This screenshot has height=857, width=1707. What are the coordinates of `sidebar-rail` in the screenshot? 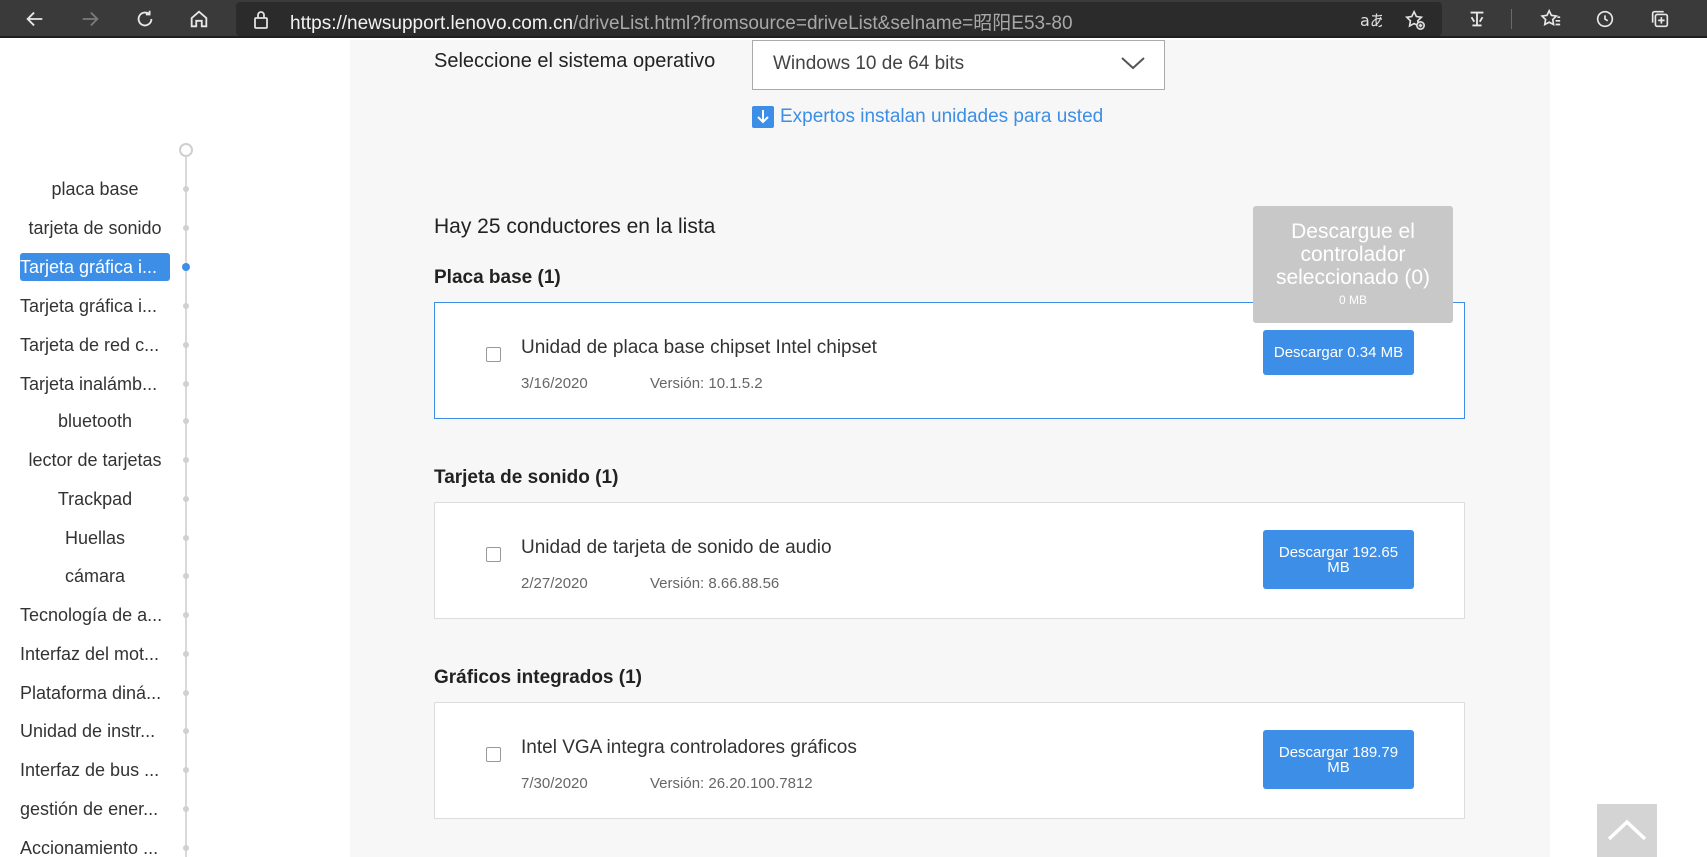 It's located at (186, 503).